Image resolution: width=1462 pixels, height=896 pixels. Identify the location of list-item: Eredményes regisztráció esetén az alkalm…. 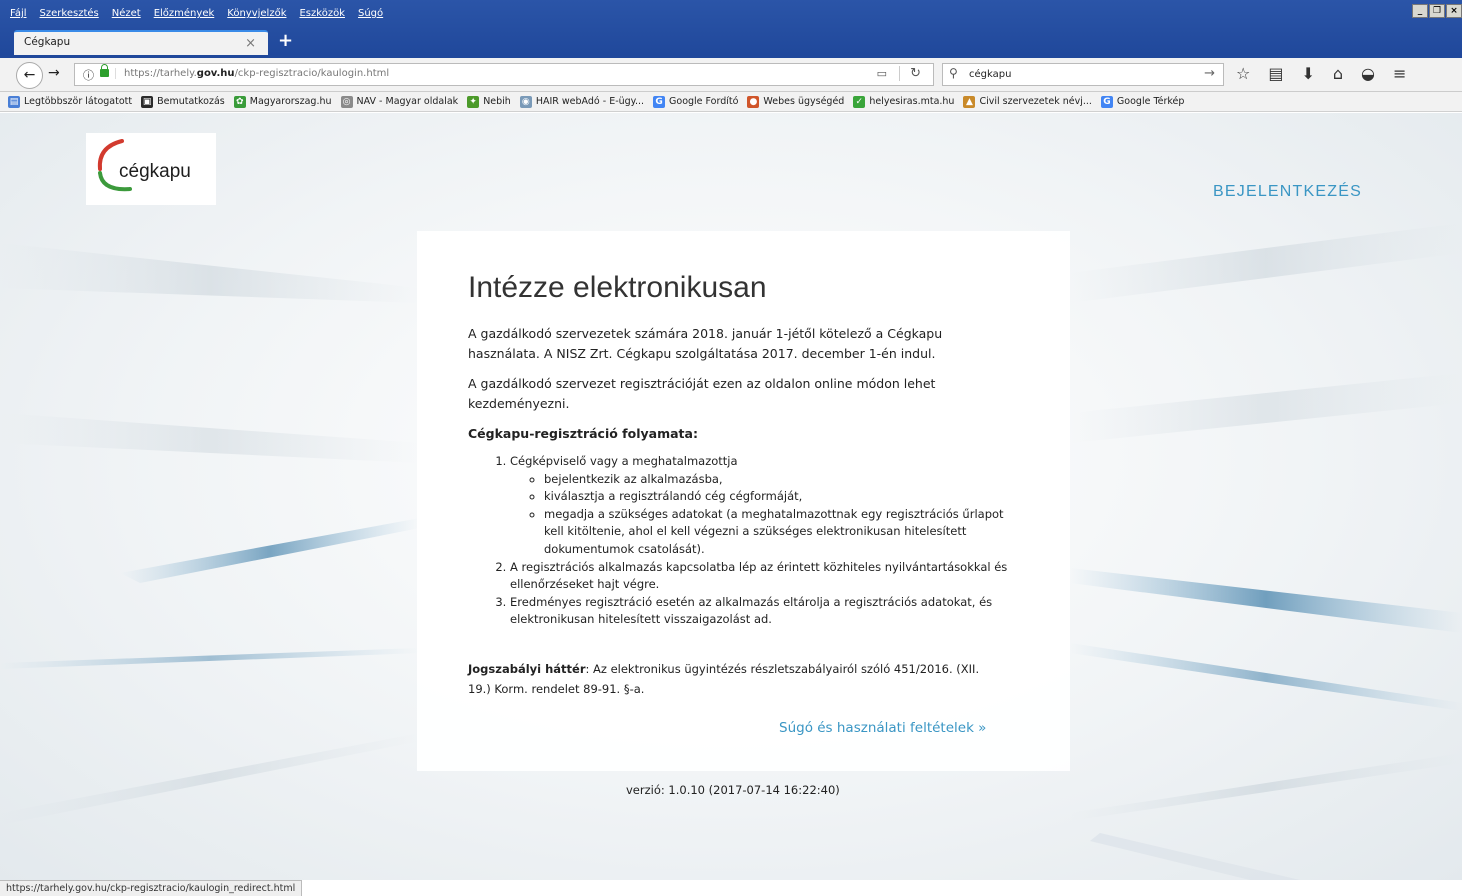
(760, 611).